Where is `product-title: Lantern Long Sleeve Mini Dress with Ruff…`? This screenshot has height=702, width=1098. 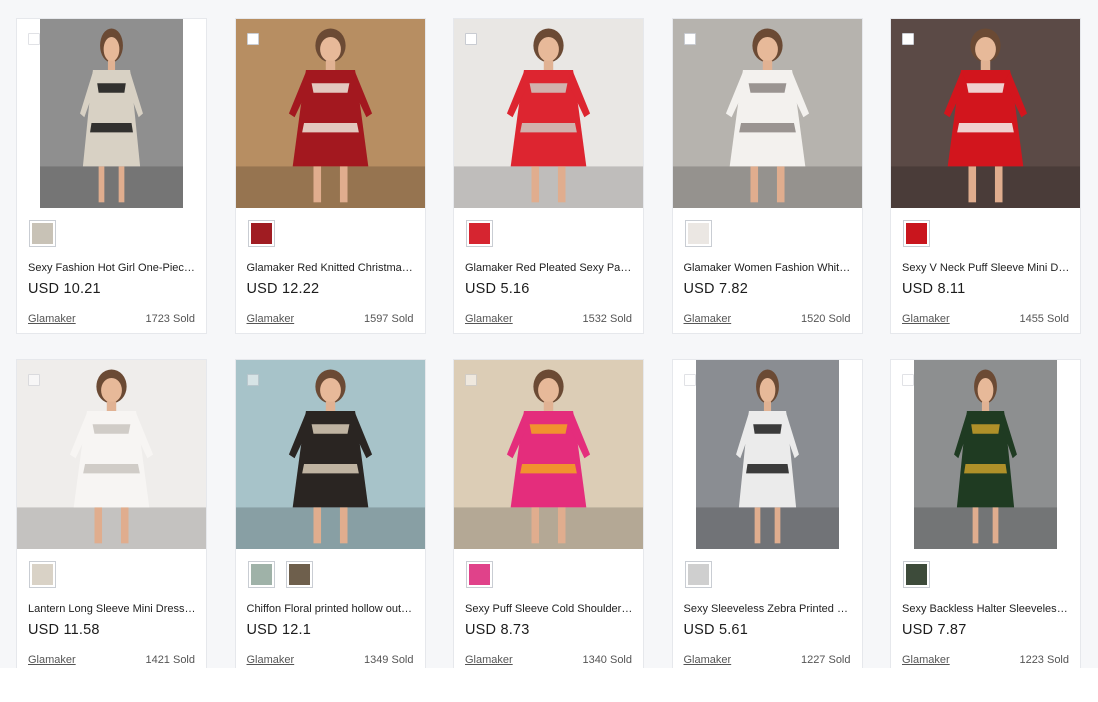
product-title: Lantern Long Sleeve Mini Dress with Ruff… is located at coordinates (112, 609).